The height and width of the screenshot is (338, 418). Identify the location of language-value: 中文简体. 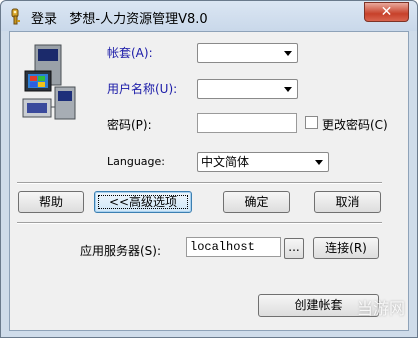
(225, 162).